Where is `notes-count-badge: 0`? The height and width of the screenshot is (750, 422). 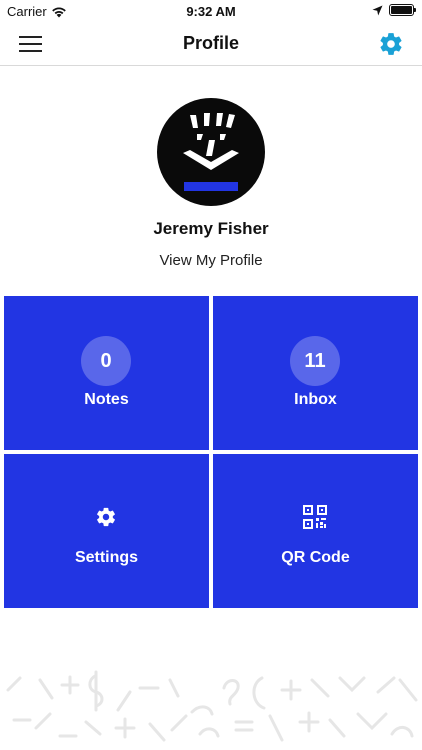
notes-count-badge: 0 is located at coordinates (106, 361).